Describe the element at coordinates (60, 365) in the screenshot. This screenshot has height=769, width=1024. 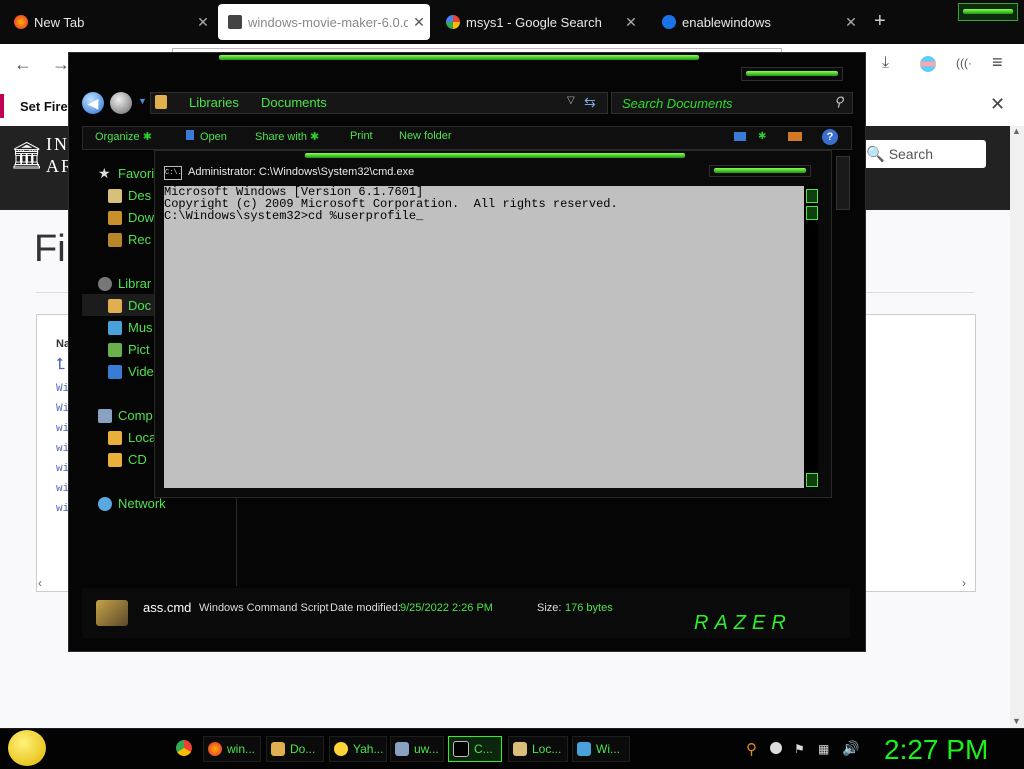
I see `parent-dir-icon: ⮤` at that location.